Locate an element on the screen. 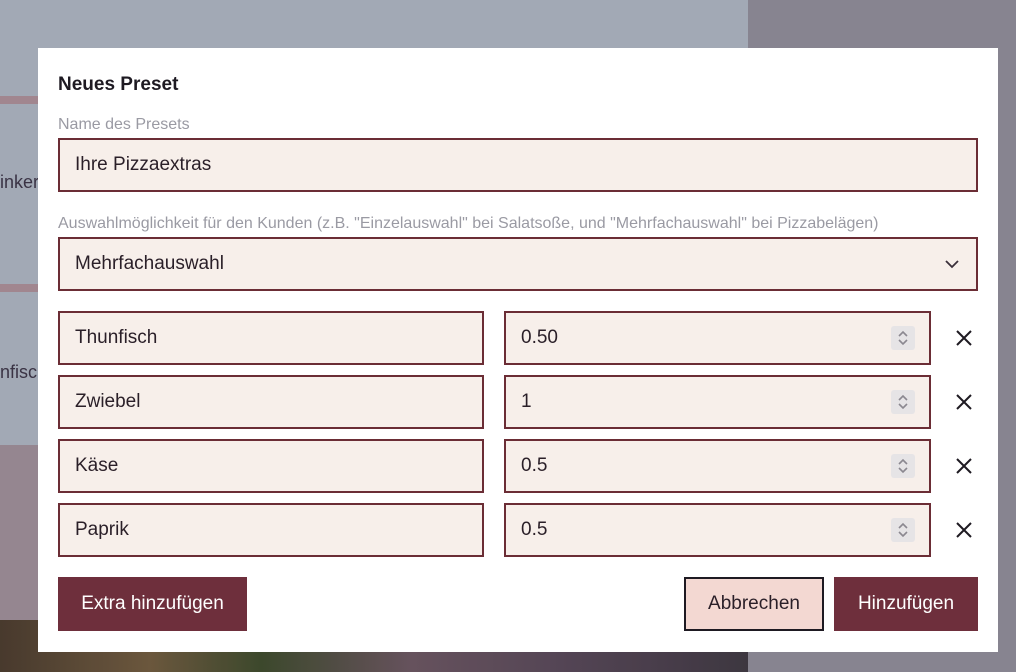  dialog-title: Neues Preset is located at coordinates (118, 84).